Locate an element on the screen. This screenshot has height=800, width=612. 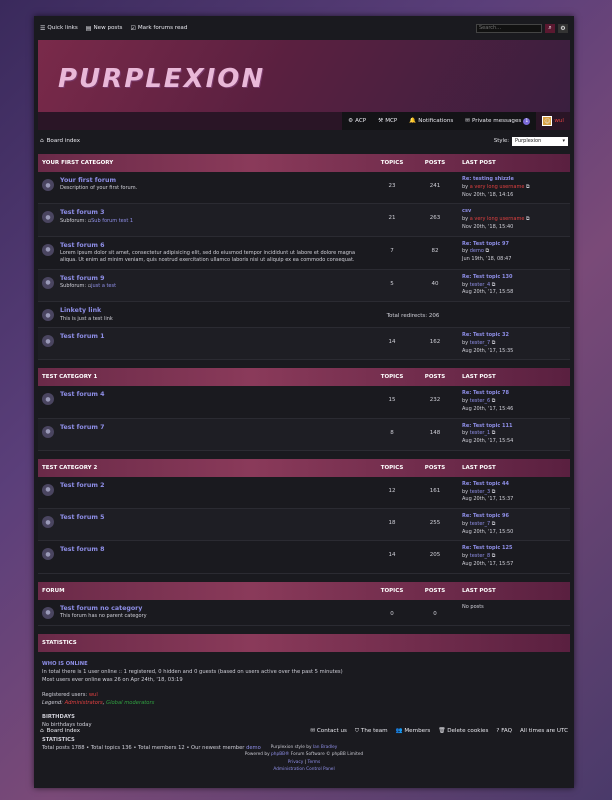
subforum-link: Sub forum test 1 is located at coordinates (112, 221).